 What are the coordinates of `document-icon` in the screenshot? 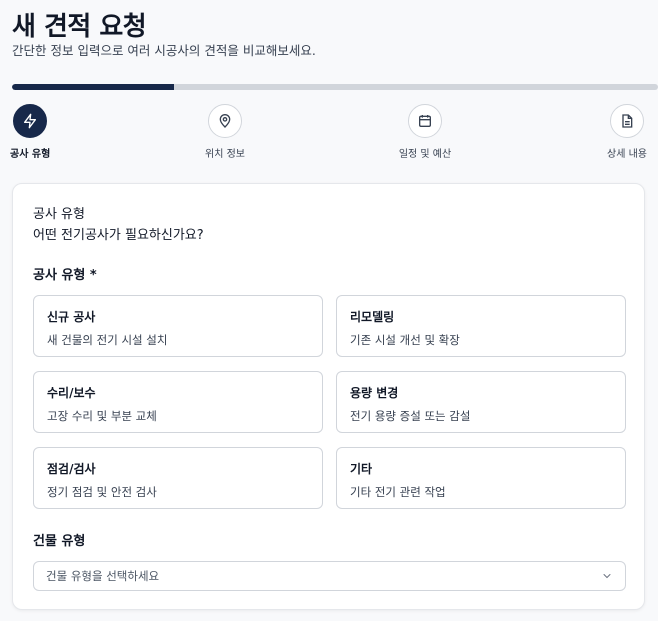 It's located at (627, 121).